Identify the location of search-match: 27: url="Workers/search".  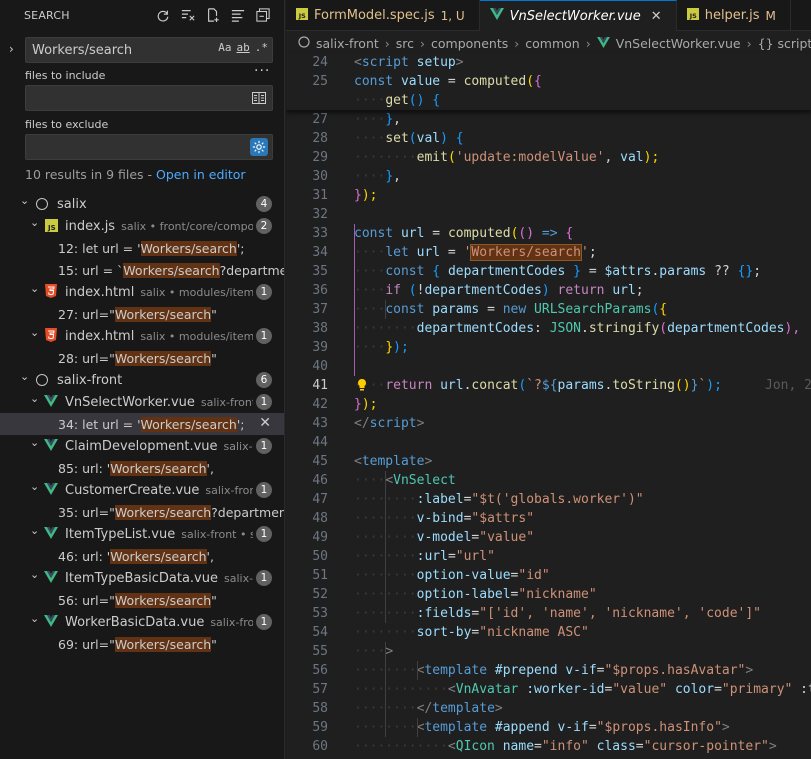
(142, 314).